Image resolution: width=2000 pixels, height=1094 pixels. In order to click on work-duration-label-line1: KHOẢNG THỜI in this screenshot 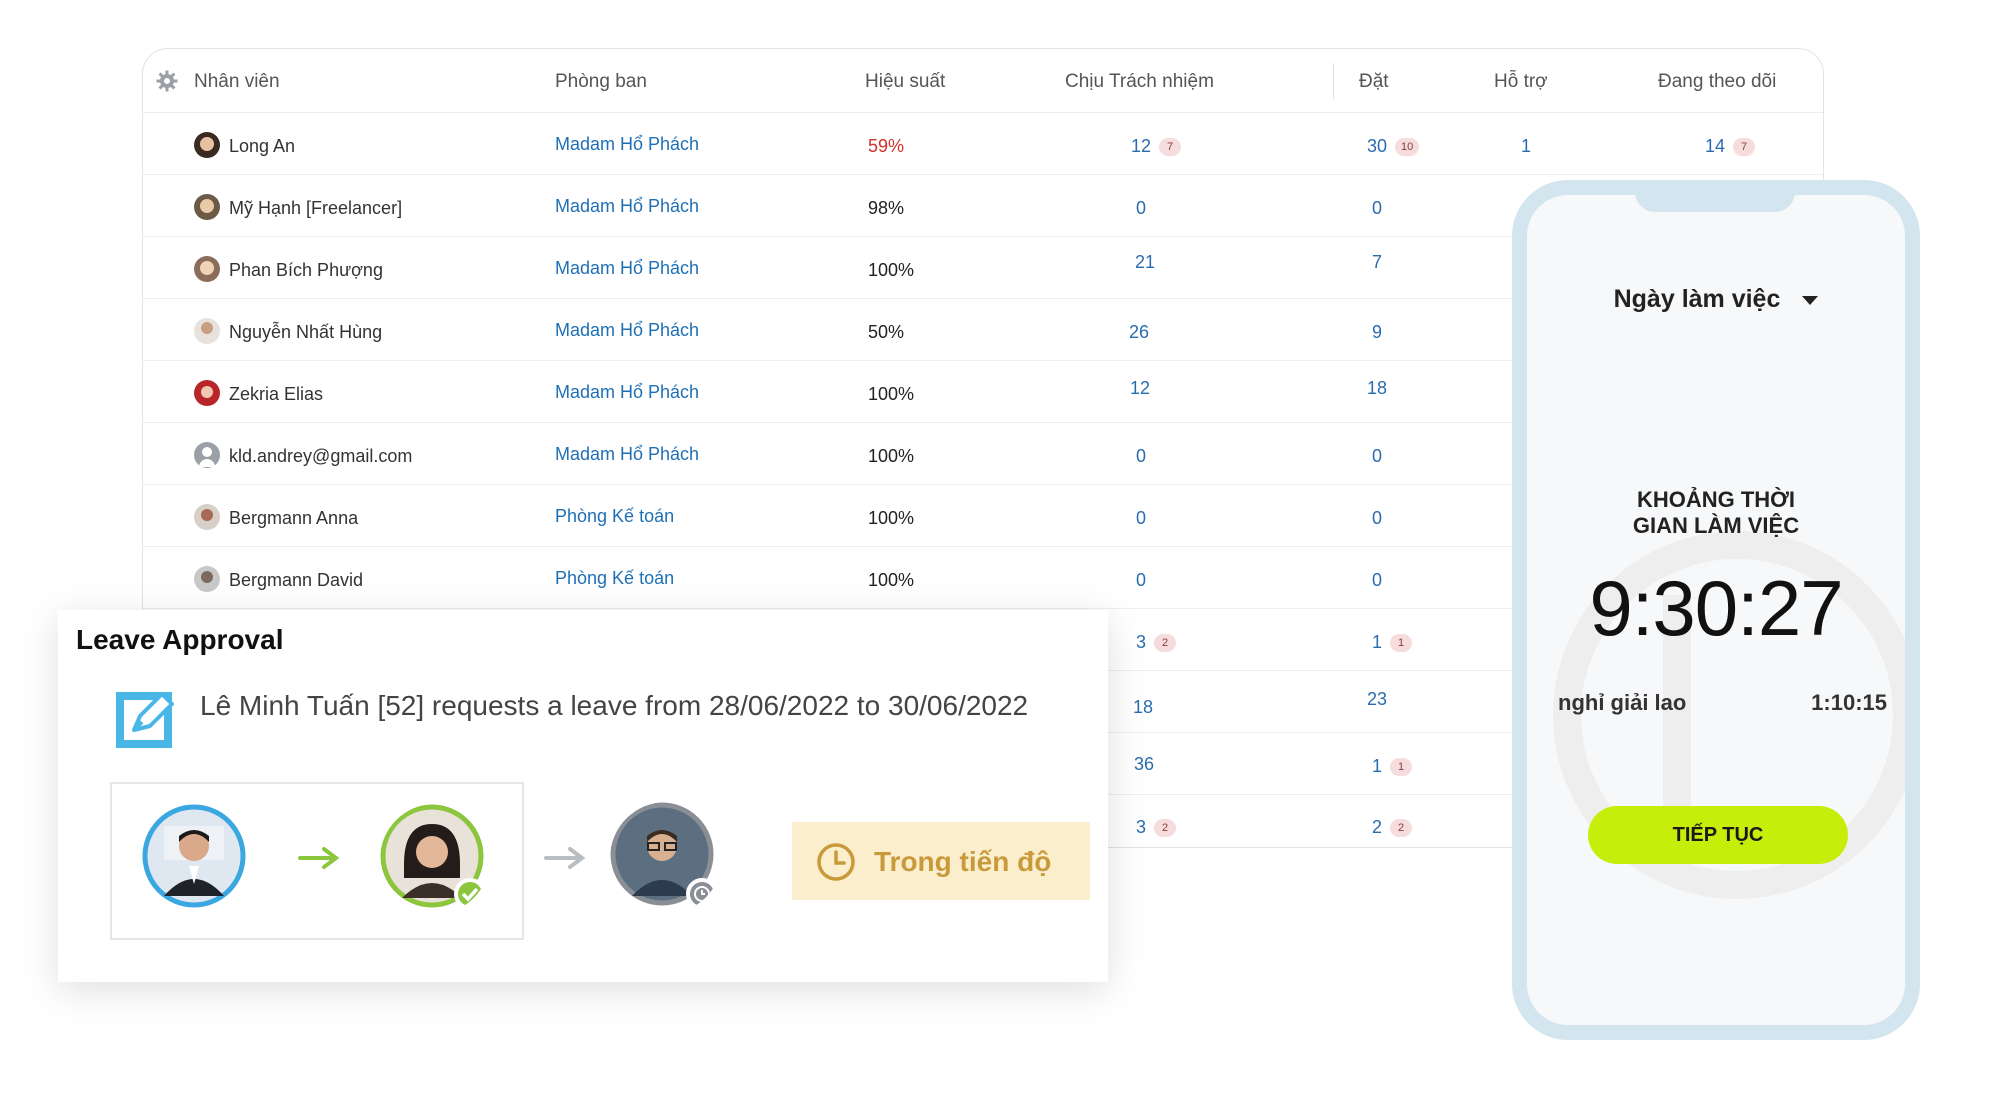, I will do `click(1716, 499)`.